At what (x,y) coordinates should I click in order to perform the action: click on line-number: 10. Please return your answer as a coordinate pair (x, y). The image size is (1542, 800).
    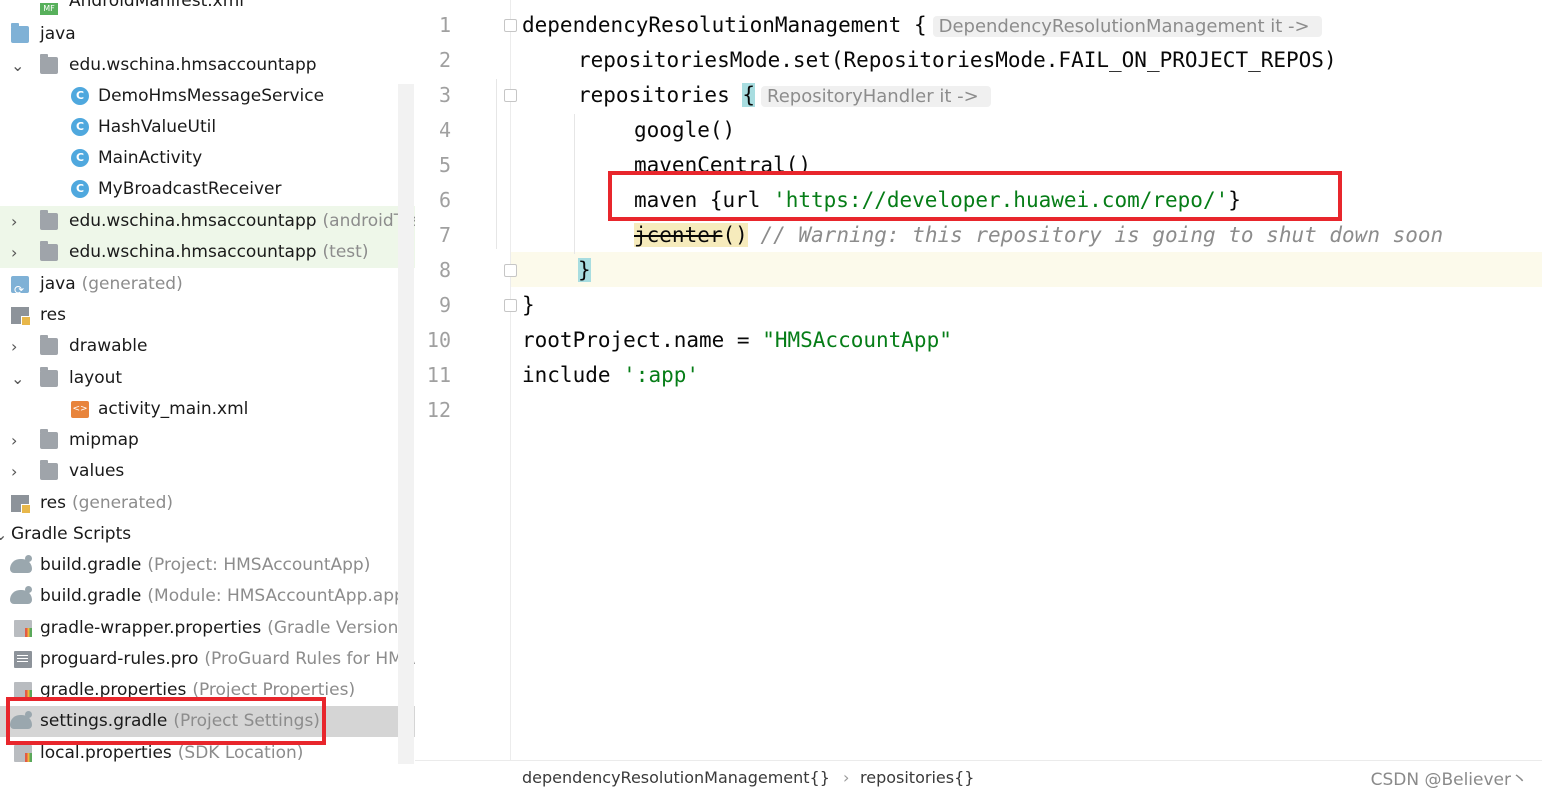
    Looking at the image, I should click on (438, 340).